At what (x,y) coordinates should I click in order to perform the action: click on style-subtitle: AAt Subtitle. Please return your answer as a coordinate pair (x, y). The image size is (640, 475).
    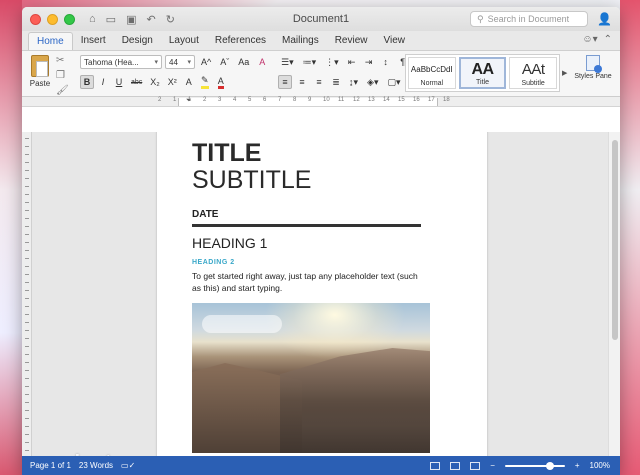
    Looking at the image, I should click on (533, 73).